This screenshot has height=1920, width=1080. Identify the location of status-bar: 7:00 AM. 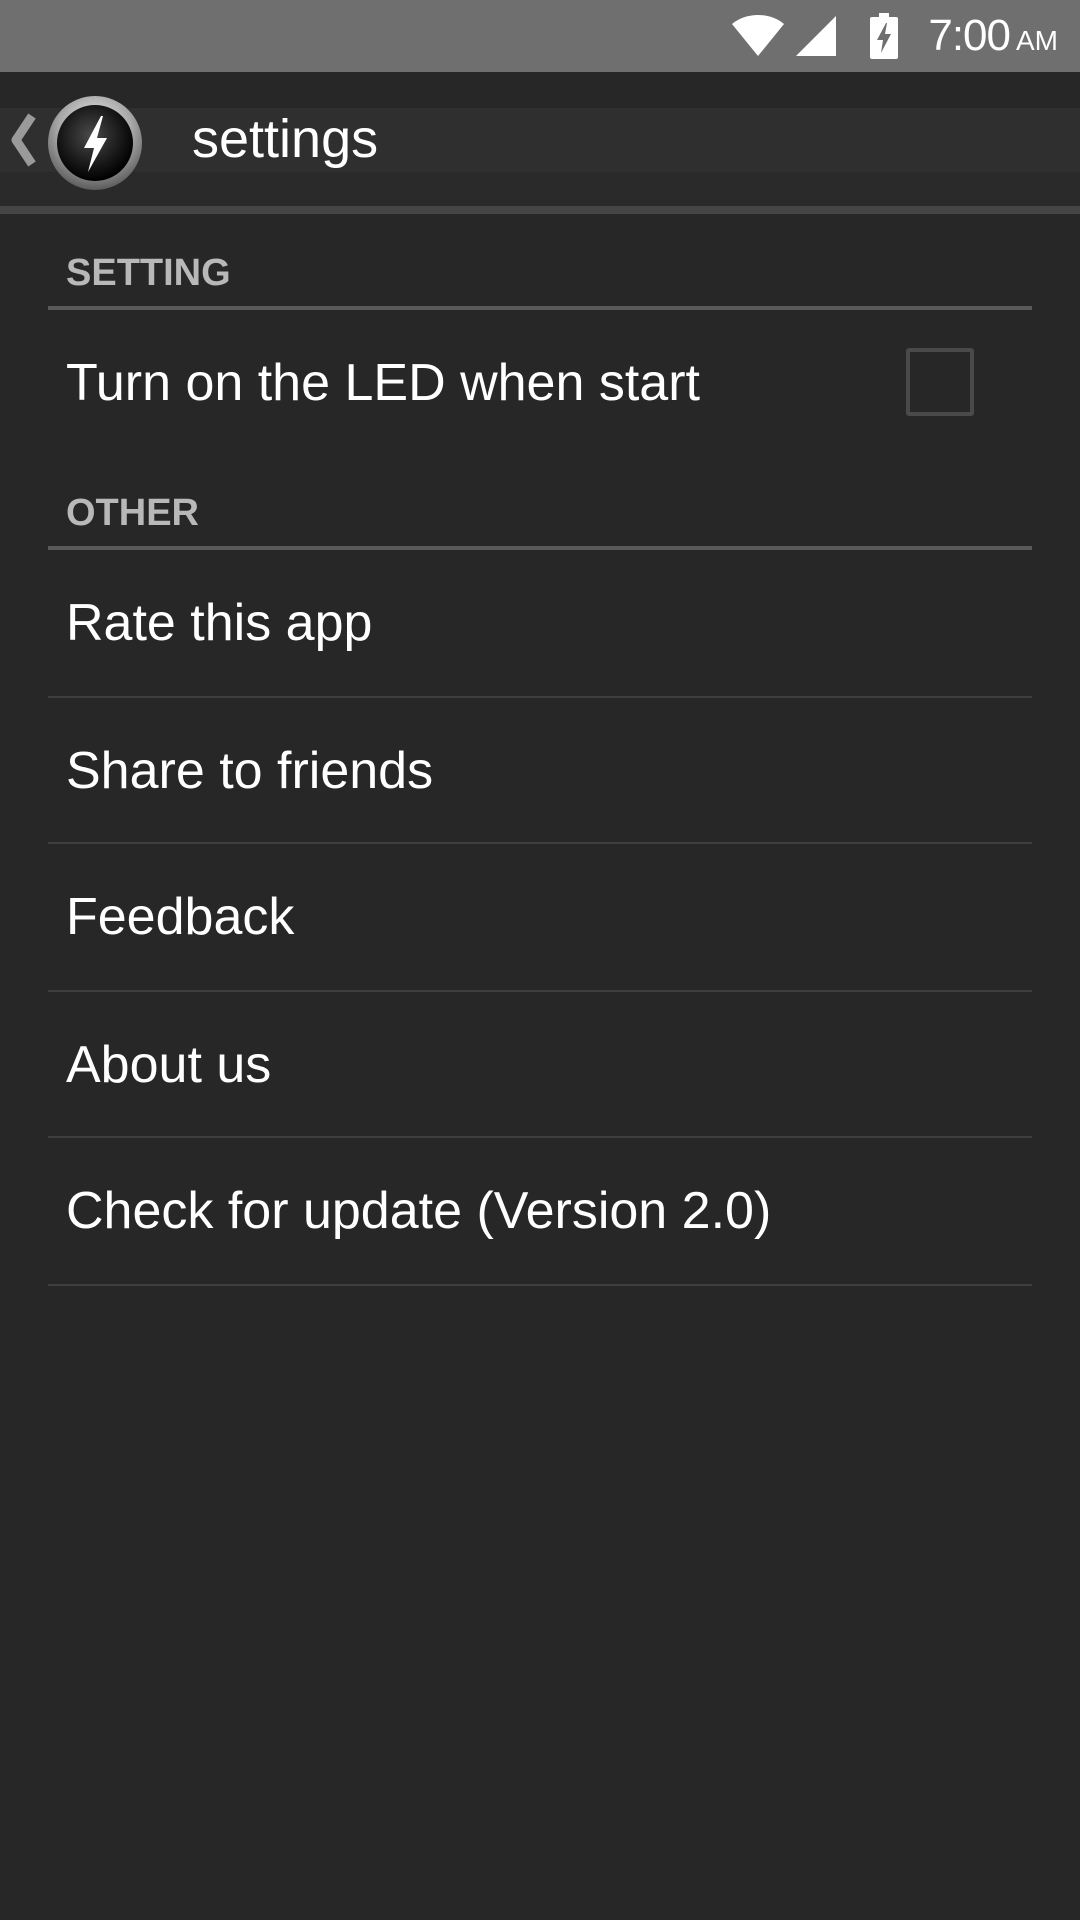
(540, 36).